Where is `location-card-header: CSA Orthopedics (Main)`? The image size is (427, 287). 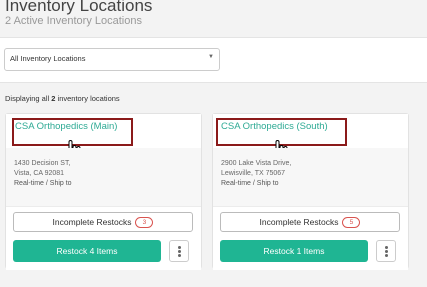
location-card-header: CSA Orthopedics (Main) is located at coordinates (103, 131).